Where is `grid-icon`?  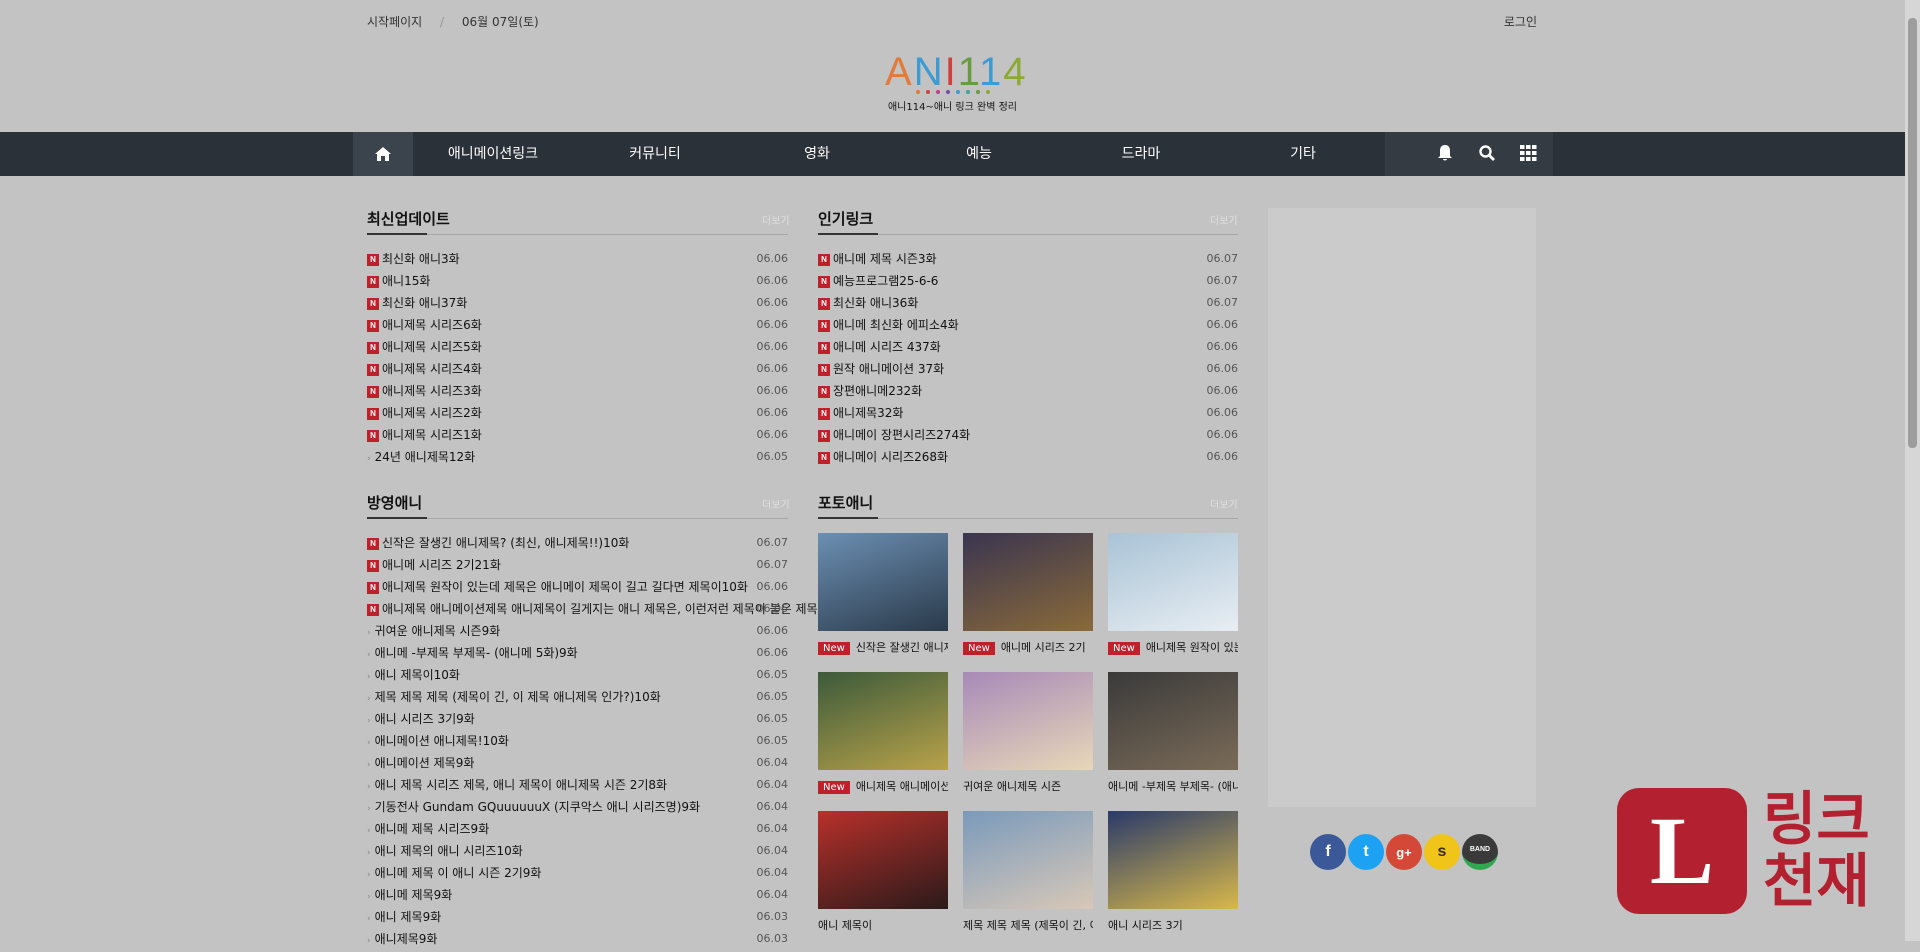
grid-icon is located at coordinates (1528, 154).